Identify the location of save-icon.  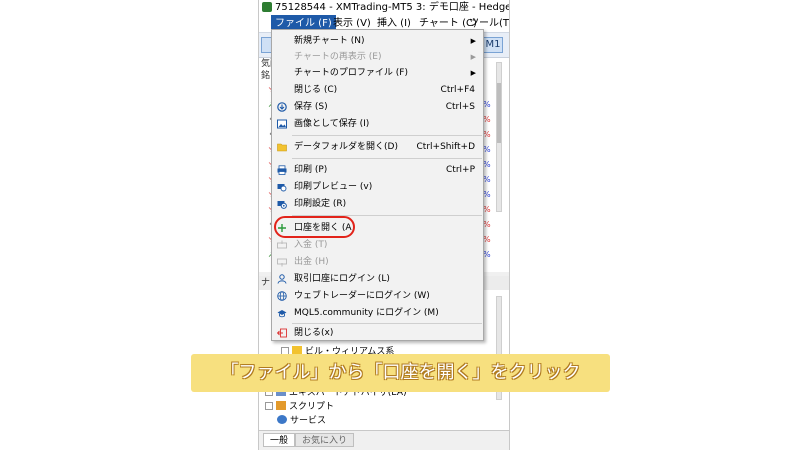
(282, 107).